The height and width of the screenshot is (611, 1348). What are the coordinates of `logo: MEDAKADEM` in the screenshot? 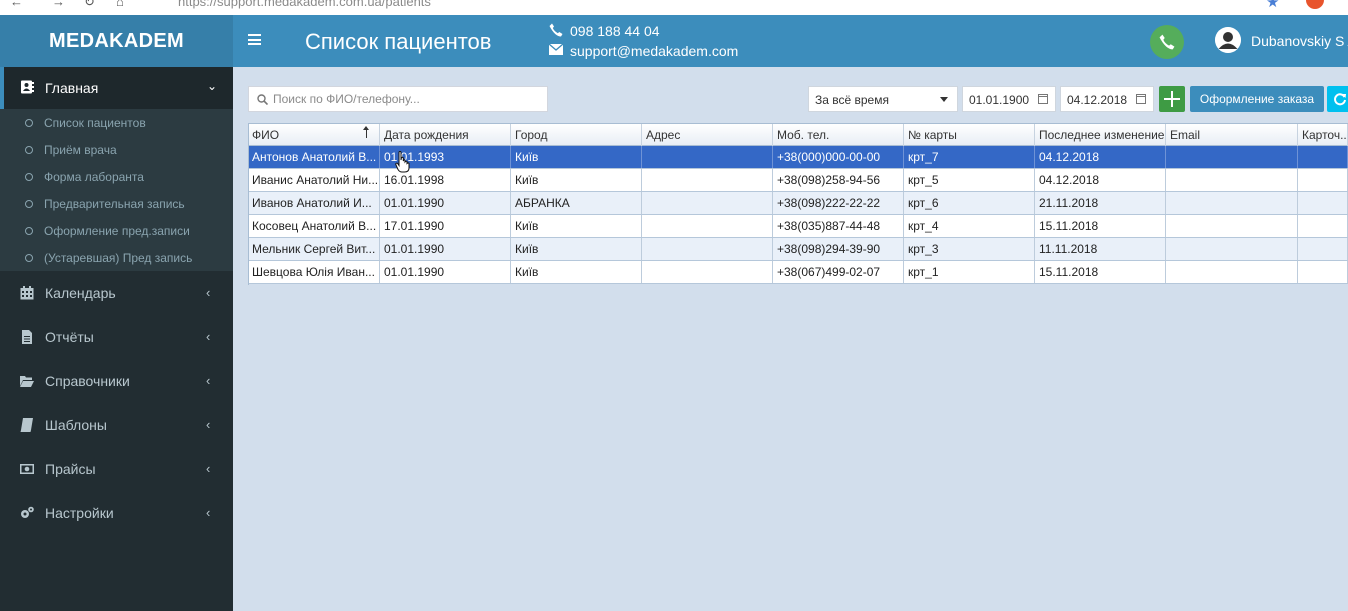 It's located at (116, 41).